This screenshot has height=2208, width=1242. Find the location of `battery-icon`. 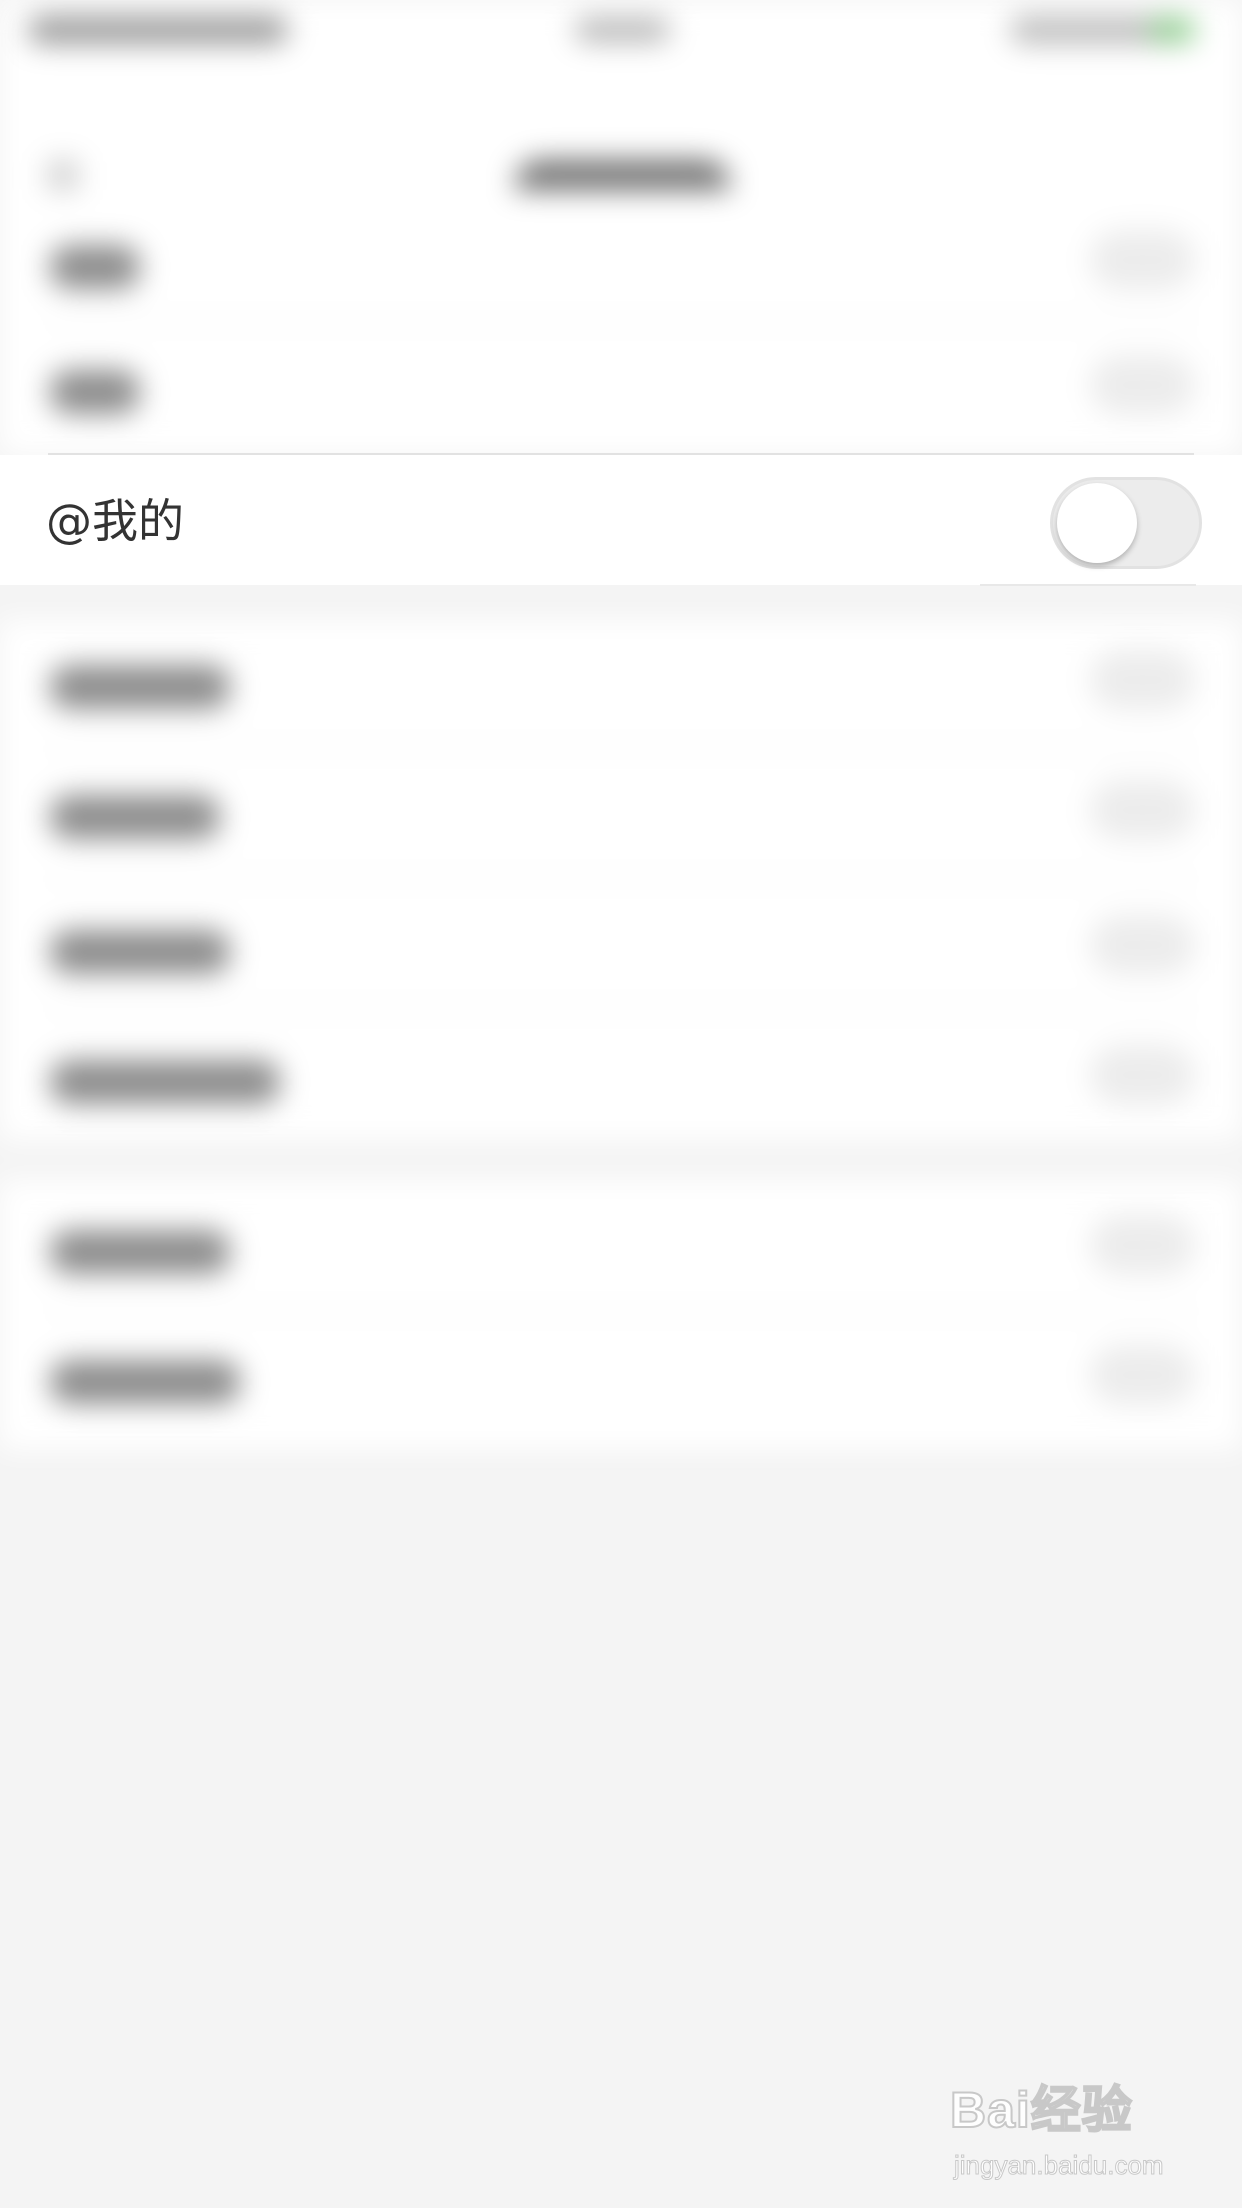

battery-icon is located at coordinates (1172, 30).